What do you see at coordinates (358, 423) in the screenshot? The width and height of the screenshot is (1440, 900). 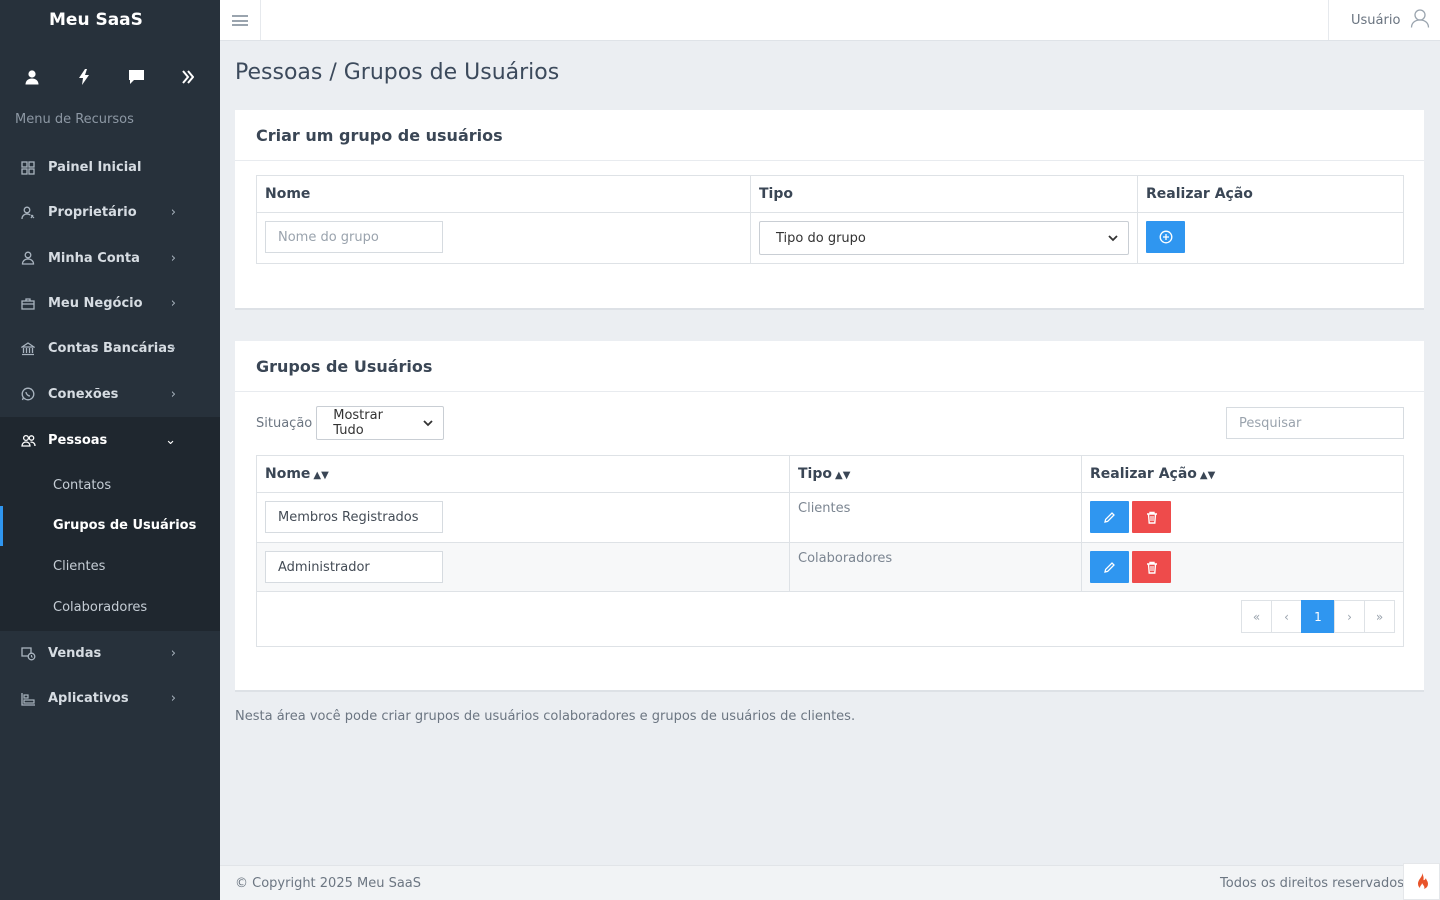 I see `status-filter-value: Mostrar Tudo` at bounding box center [358, 423].